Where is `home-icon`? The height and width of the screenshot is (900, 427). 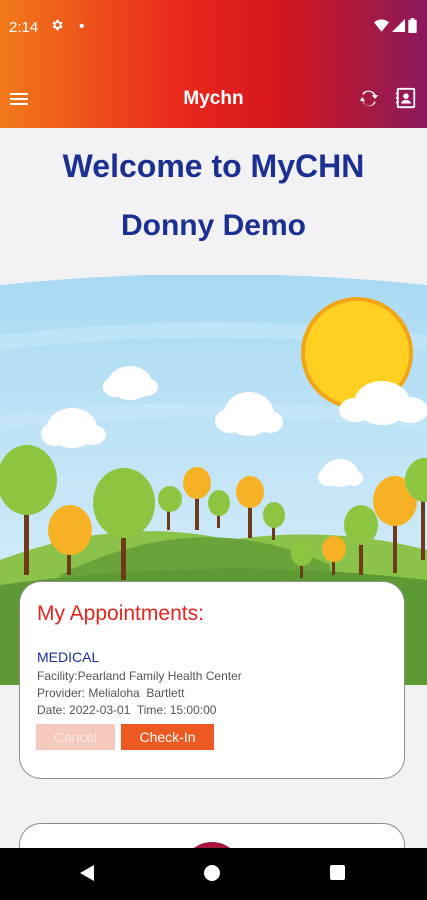 home-icon is located at coordinates (212, 873).